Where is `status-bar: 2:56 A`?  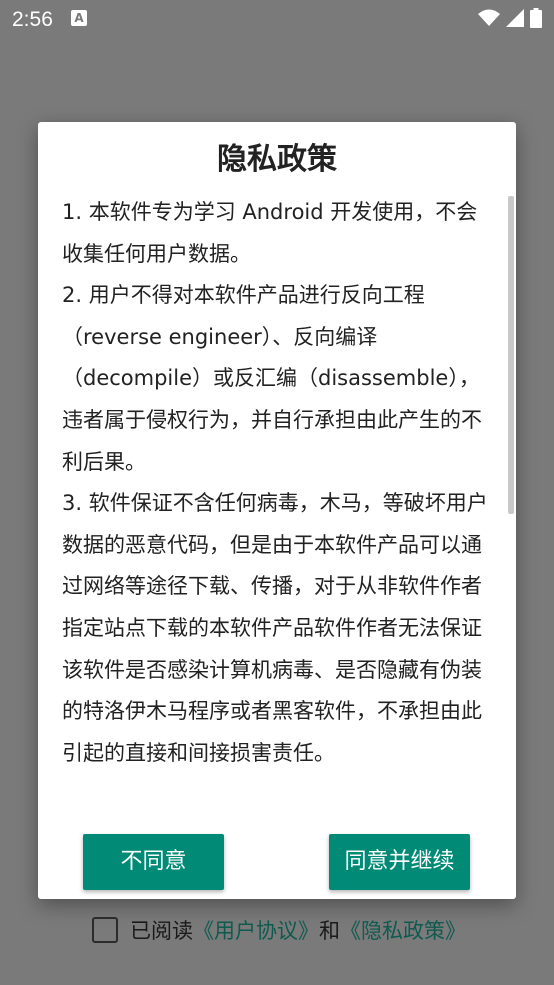 status-bar: 2:56 A is located at coordinates (277, 20).